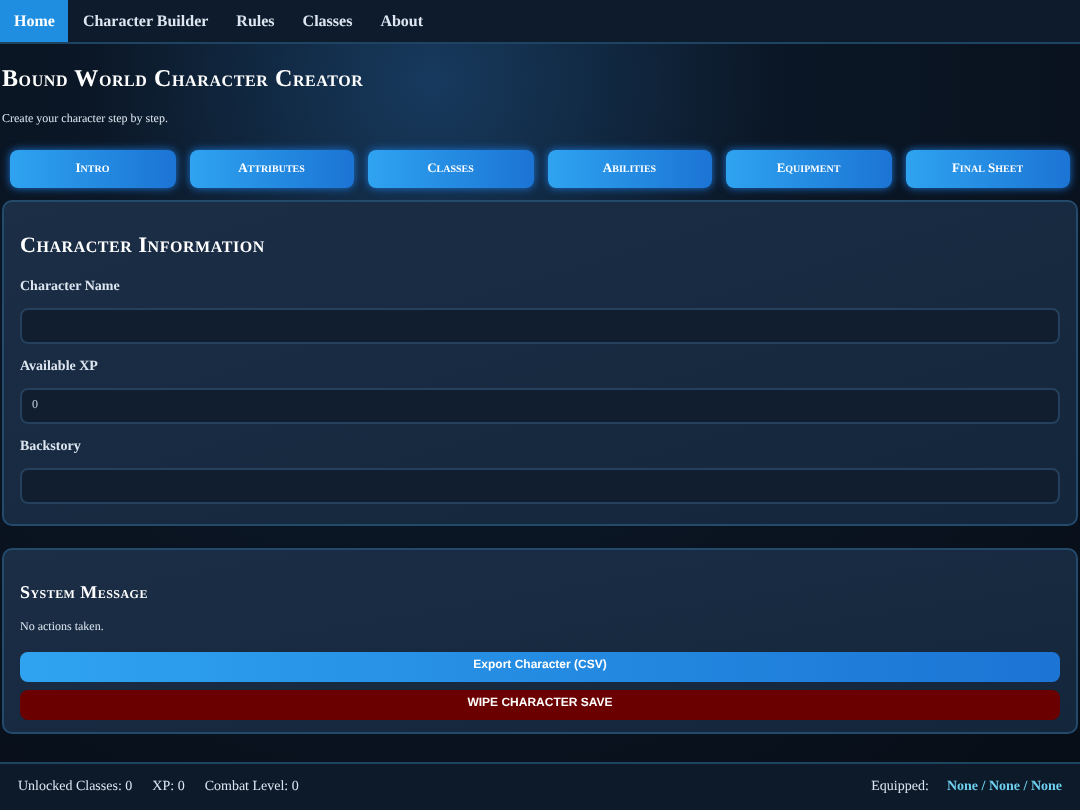 The width and height of the screenshot is (1080, 810). What do you see at coordinates (85, 593) in the screenshot?
I see `section-title: System Message` at bounding box center [85, 593].